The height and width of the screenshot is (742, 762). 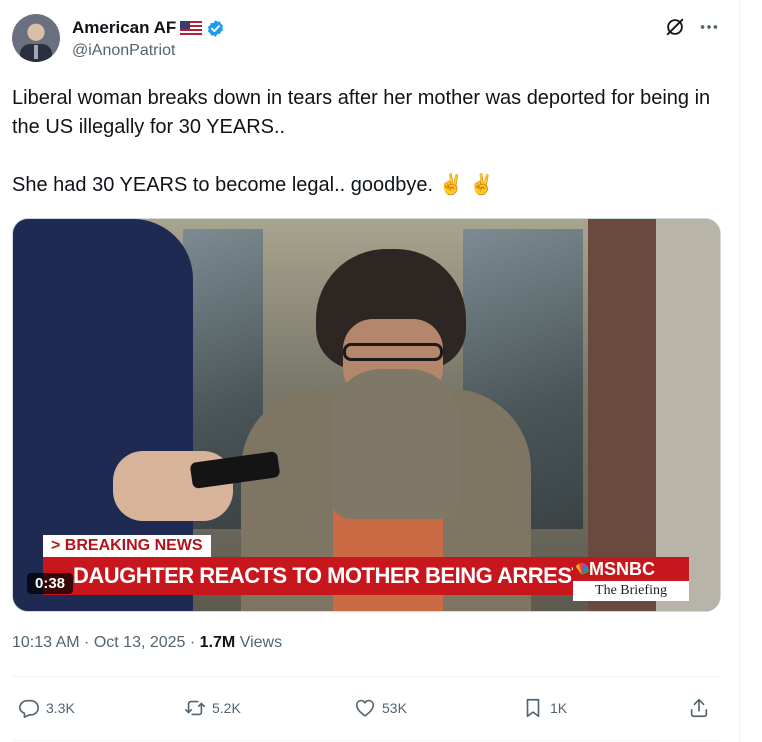 I want to click on action-bar: 3.3K 5.2K 53K 1K, so click(x=365, y=708).